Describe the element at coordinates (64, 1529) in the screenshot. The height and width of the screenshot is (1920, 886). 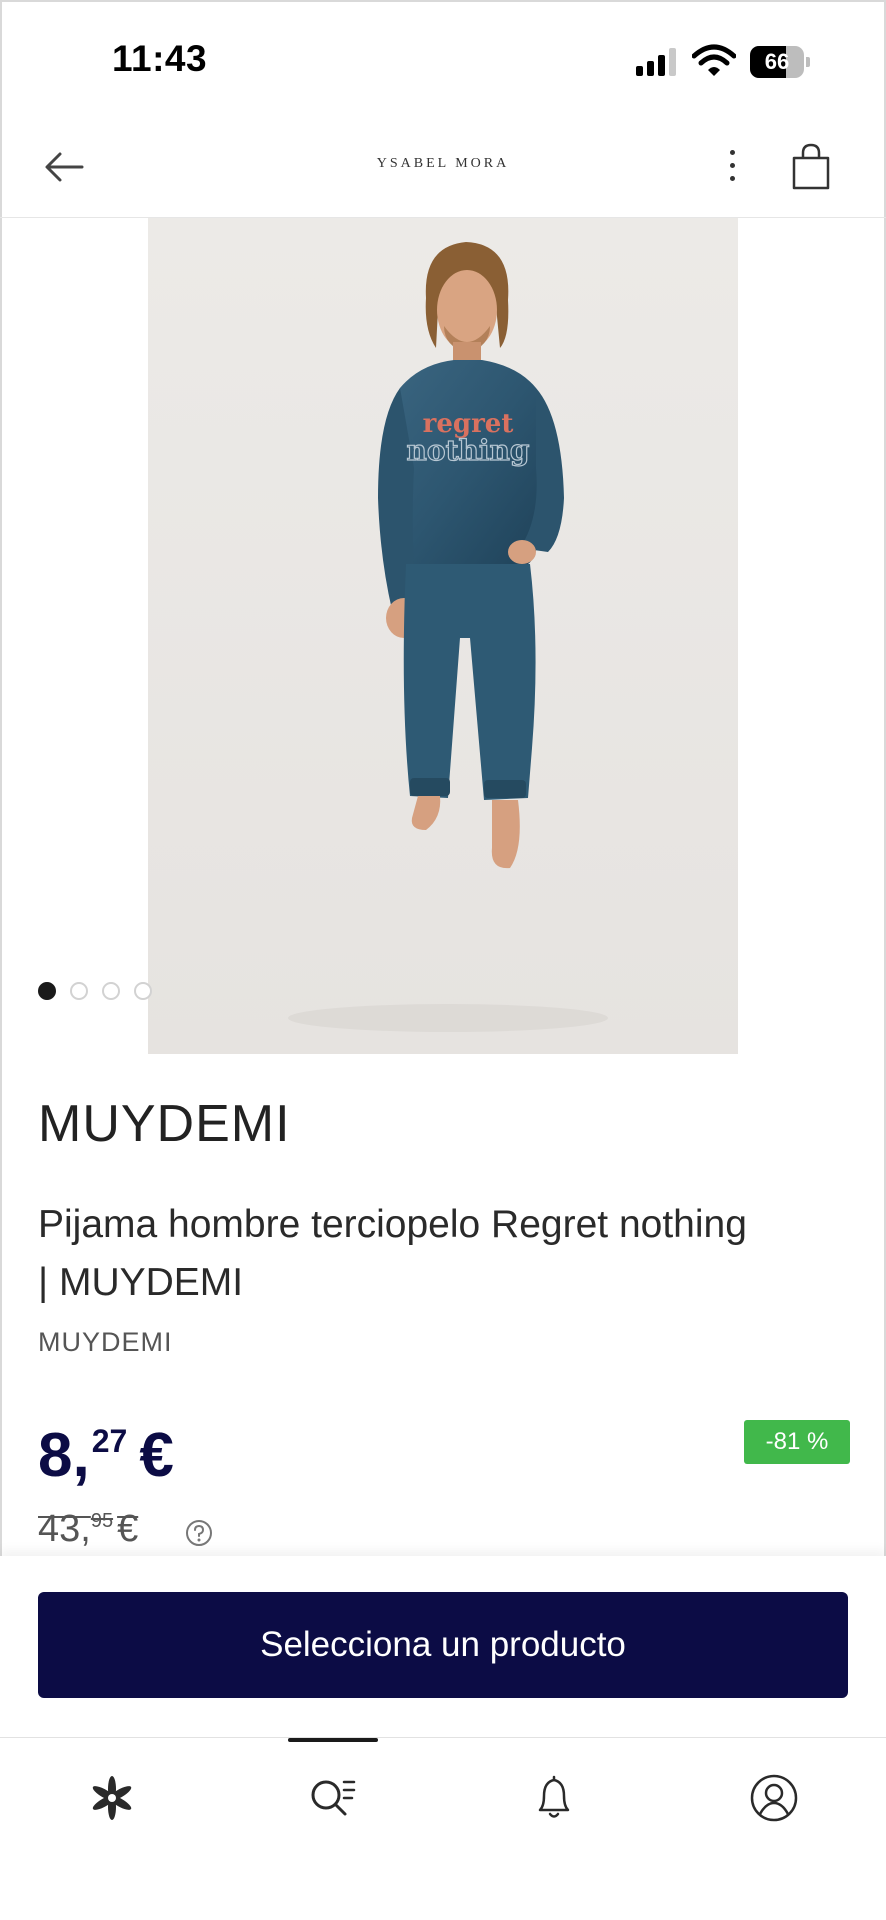
I see `old-price-integer: 43,` at that location.